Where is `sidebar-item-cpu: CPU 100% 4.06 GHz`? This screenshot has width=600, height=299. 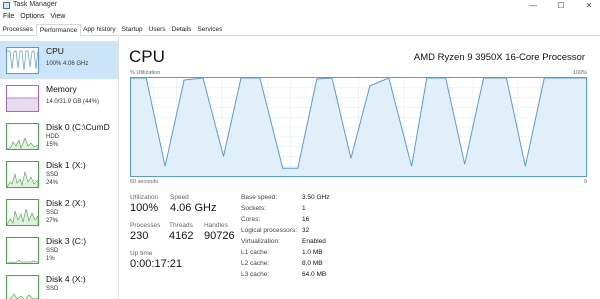
sidebar-item-cpu: CPU 100% 4.06 GHz is located at coordinates (59, 60).